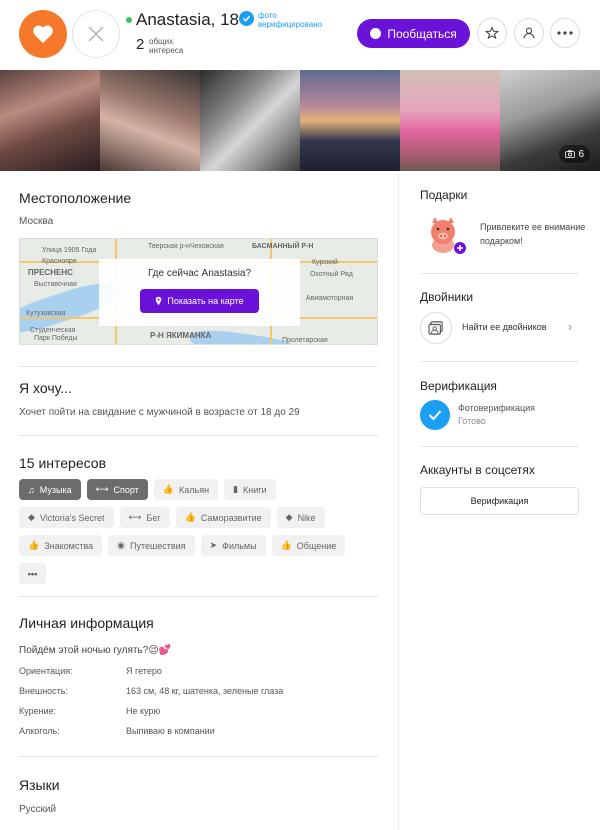  What do you see at coordinates (56, 338) in the screenshot?
I see `map-label: Парк Победы` at bounding box center [56, 338].